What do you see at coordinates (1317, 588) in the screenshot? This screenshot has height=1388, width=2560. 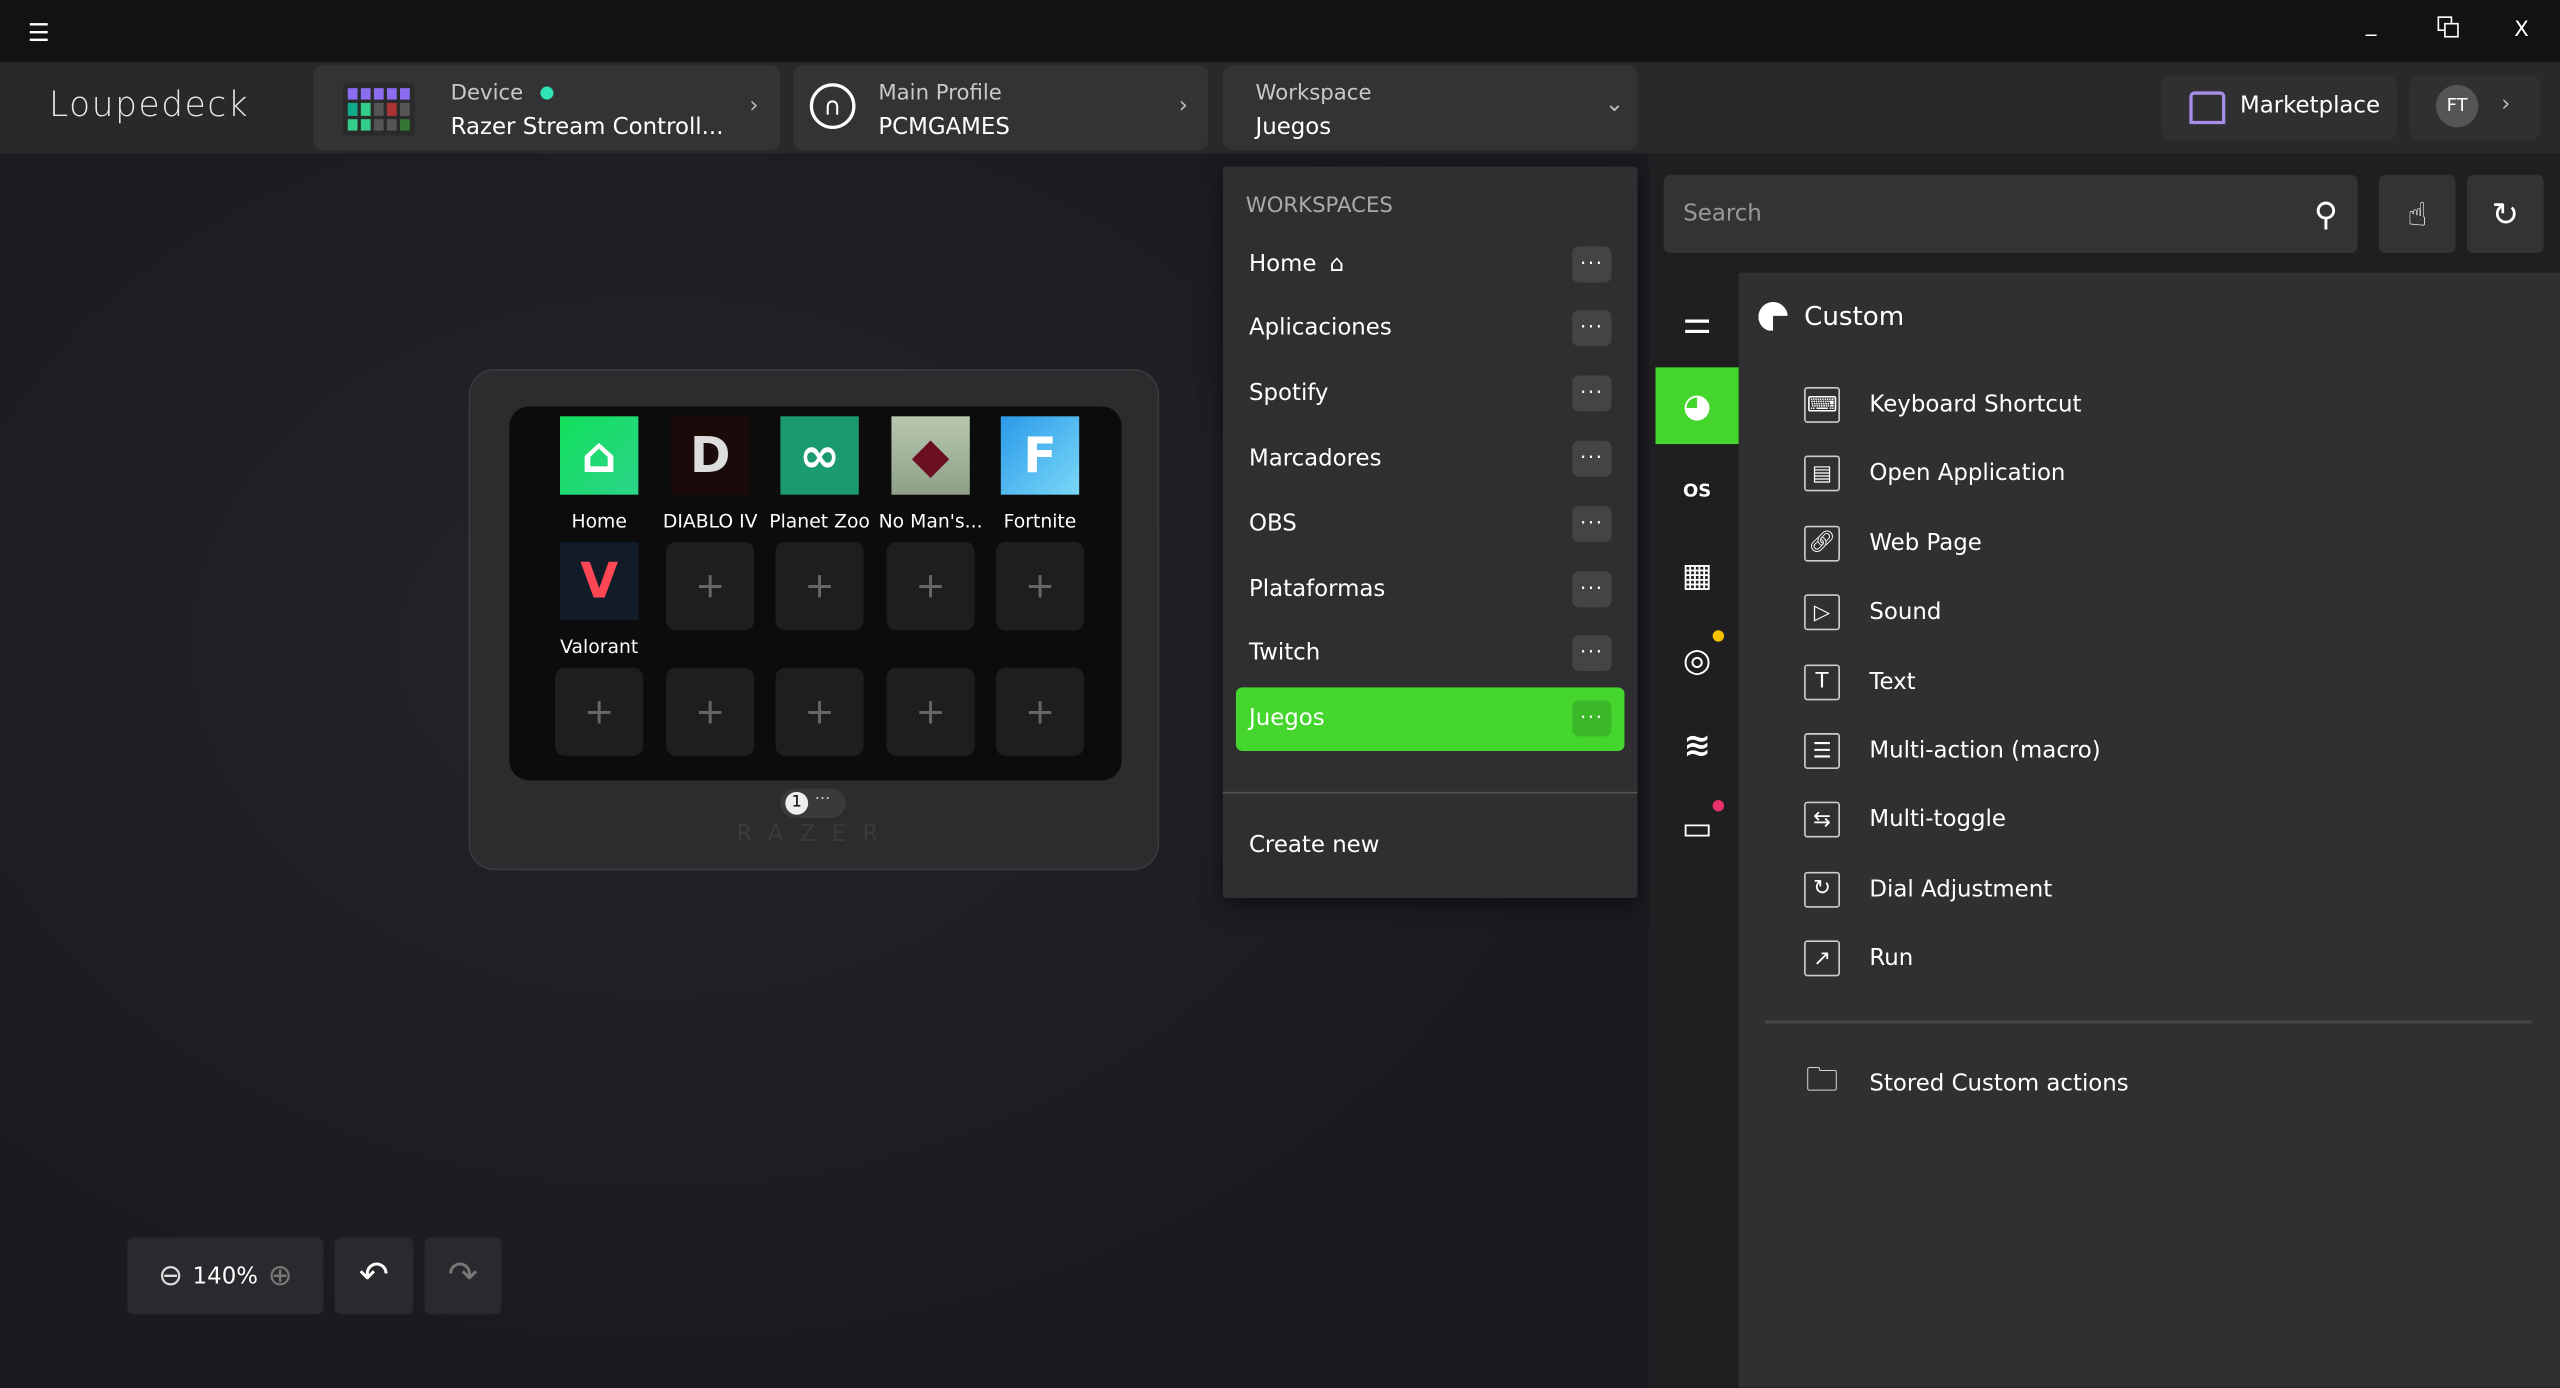 I see `workspace-label: Plataformas` at bounding box center [1317, 588].